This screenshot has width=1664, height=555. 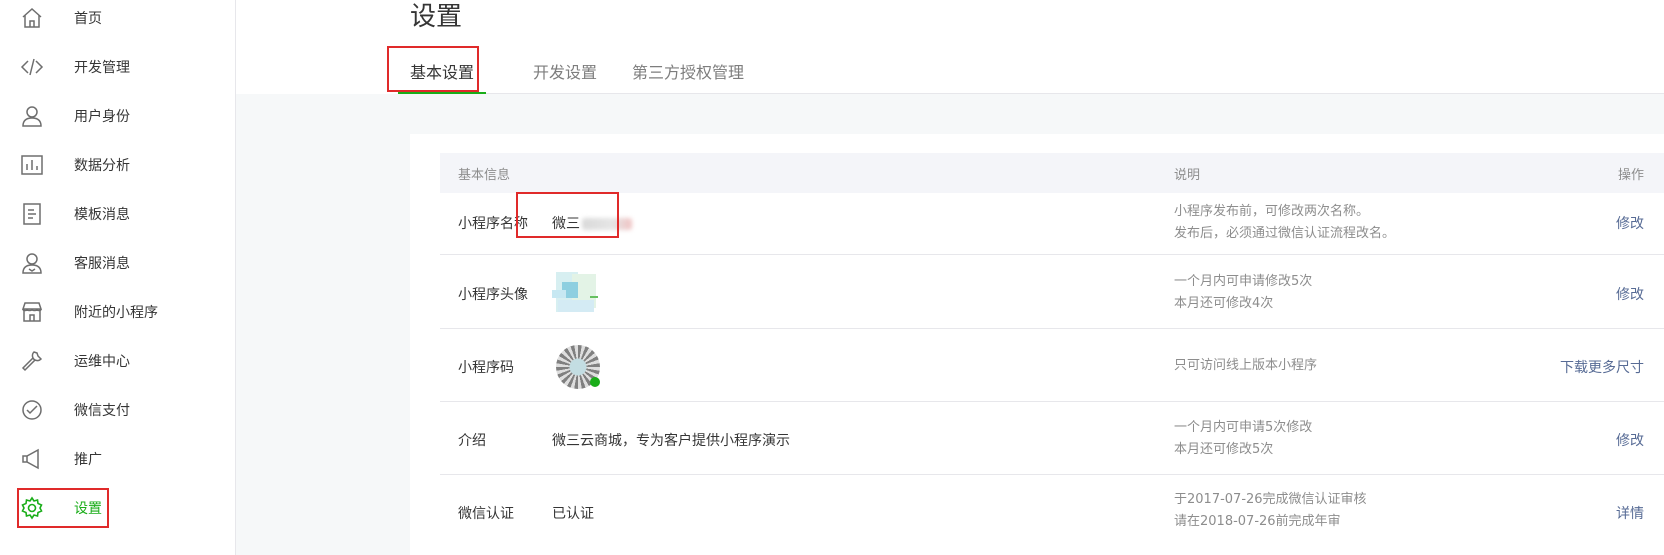 I want to click on sidebar-item-label: 设置, so click(x=88, y=509).